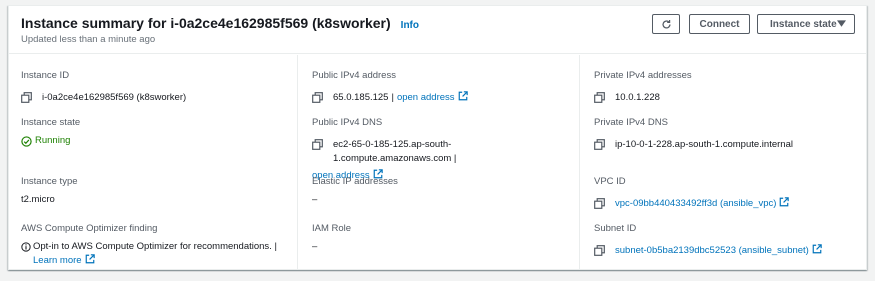 Image resolution: width=875 pixels, height=281 pixels. What do you see at coordinates (425, 97) in the screenshot?
I see `open-address-label: open address` at bounding box center [425, 97].